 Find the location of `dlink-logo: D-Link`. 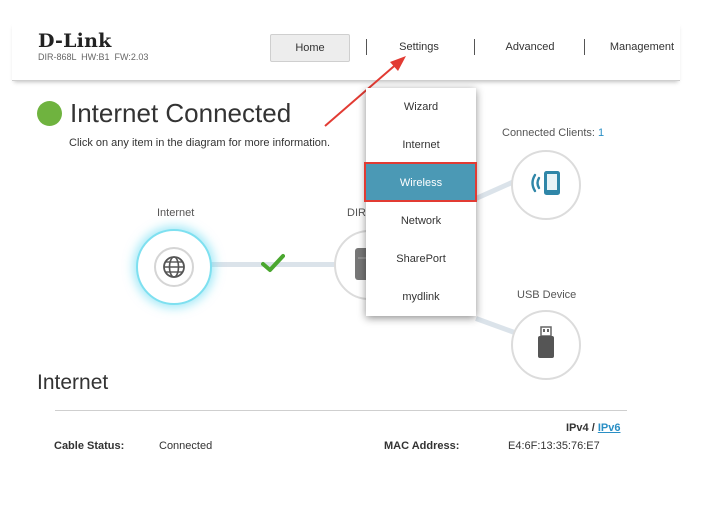

dlink-logo: D-Link is located at coordinates (74, 41).